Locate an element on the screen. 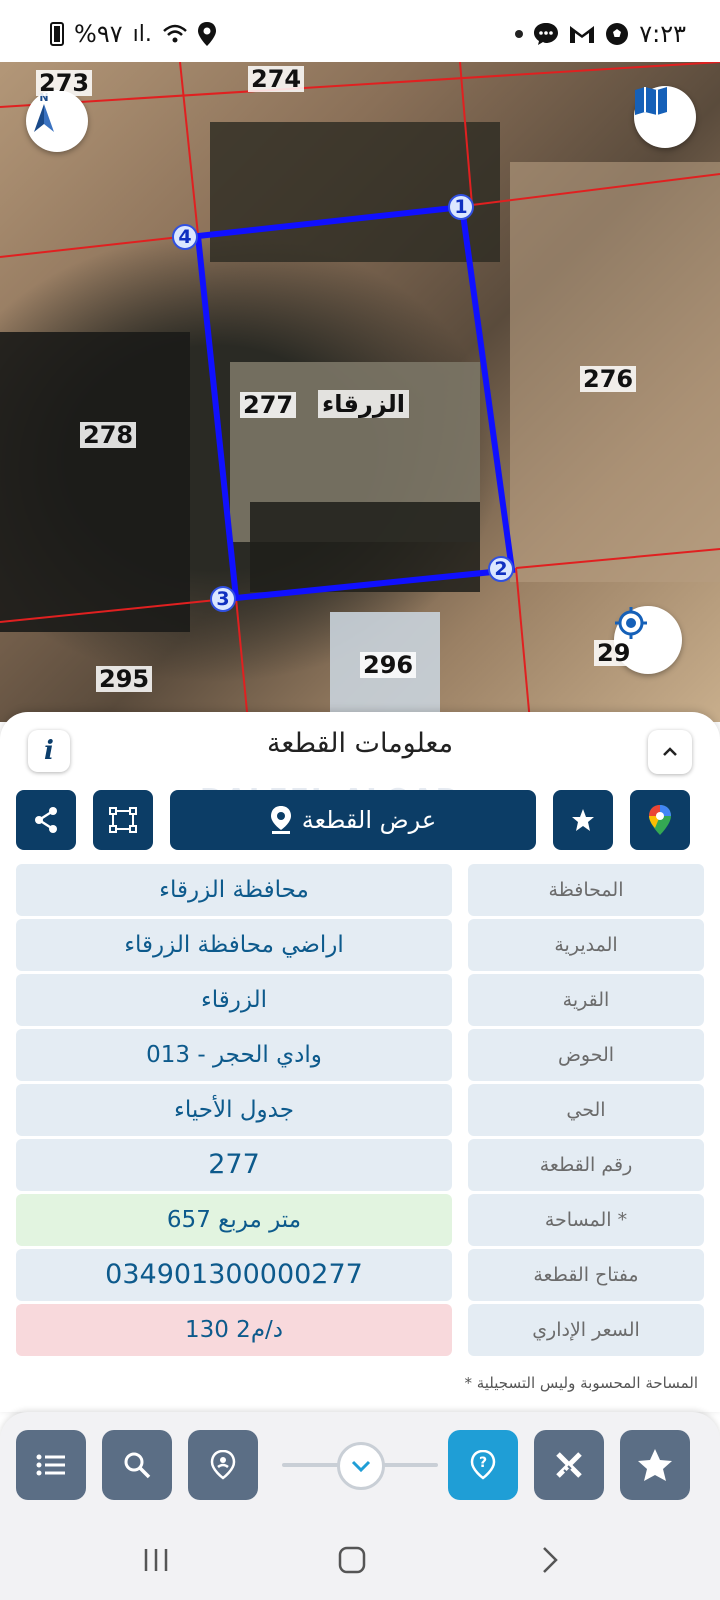  polygon-button is located at coordinates (123, 820).